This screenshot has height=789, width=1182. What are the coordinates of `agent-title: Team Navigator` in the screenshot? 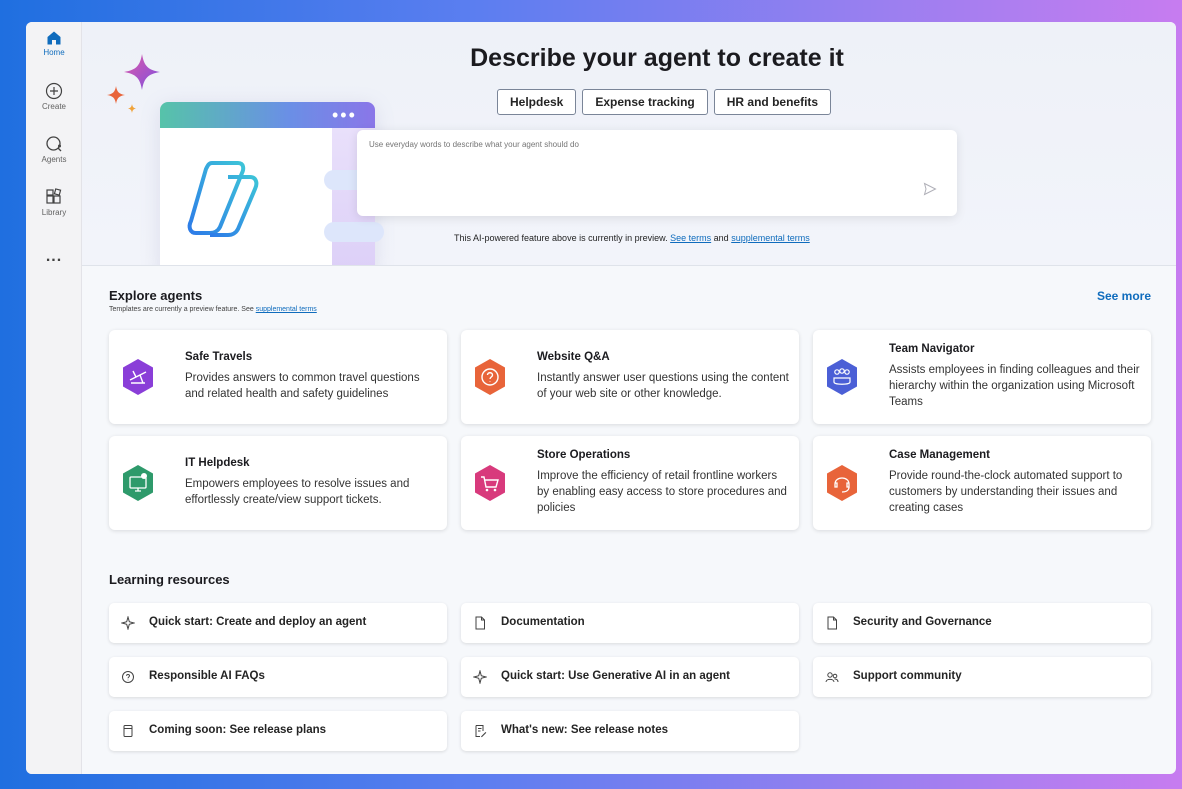 It's located at (932, 349).